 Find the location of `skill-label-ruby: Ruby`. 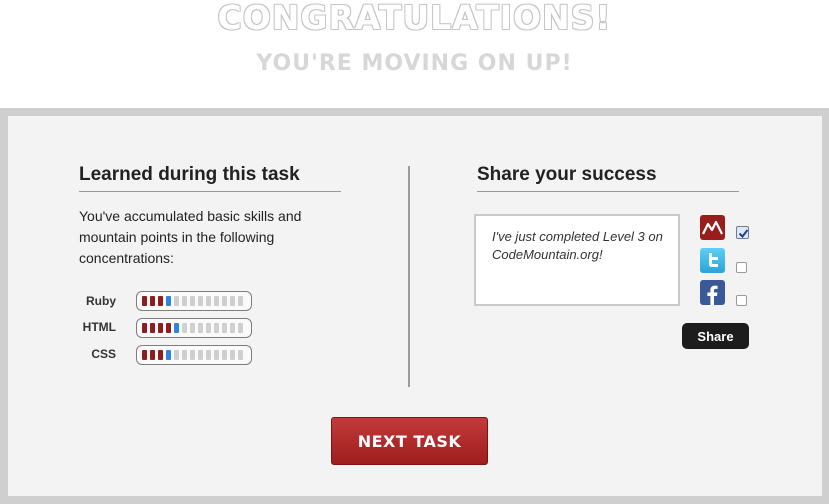

skill-label-ruby: Ruby is located at coordinates (101, 301).